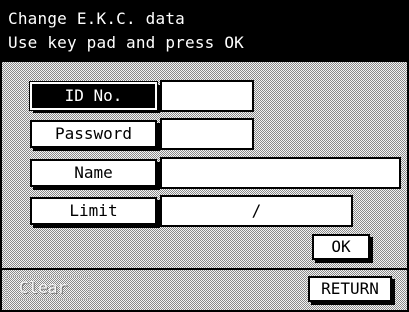 This screenshot has width=409, height=312. I want to click on clear-button: Clear, so click(48, 288).